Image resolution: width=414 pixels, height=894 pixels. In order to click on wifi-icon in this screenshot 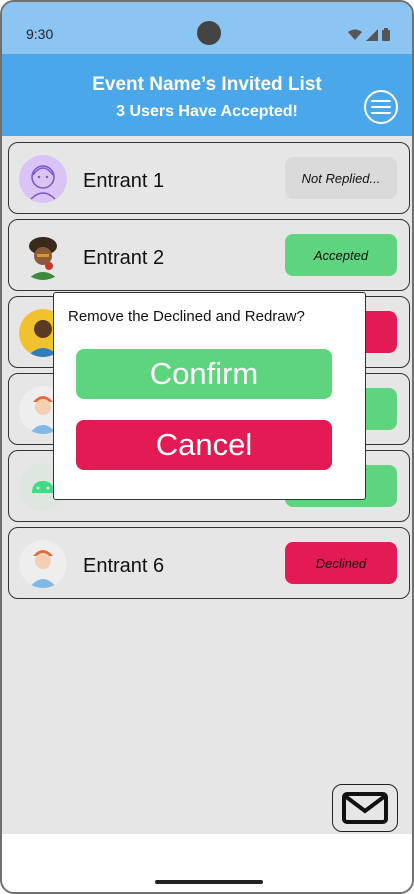, I will do `click(355, 34)`.